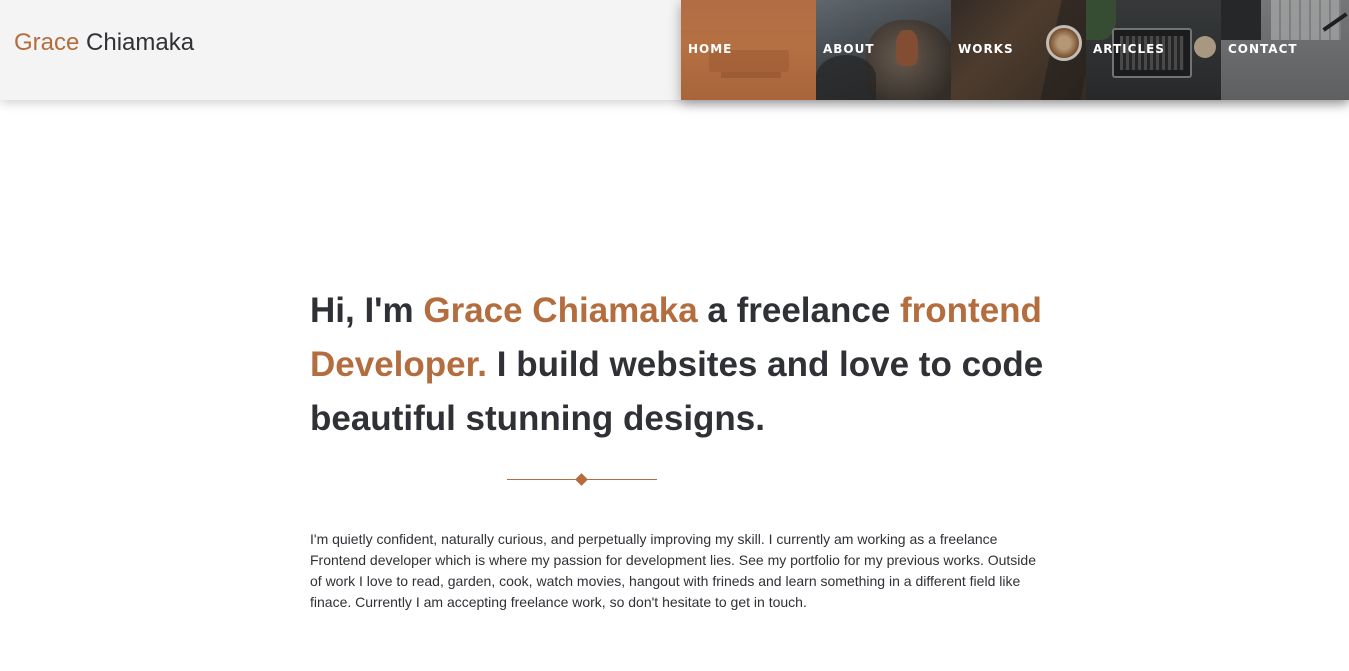  I want to click on diamond-icon, so click(581, 479).